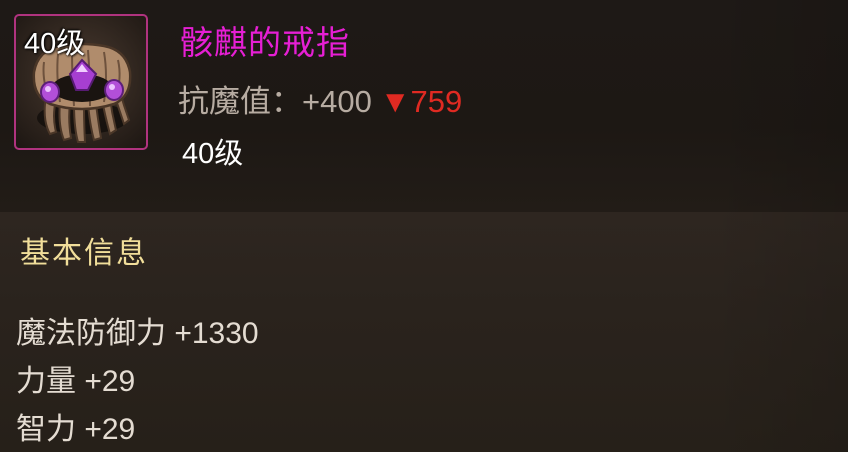 The height and width of the screenshot is (452, 848). I want to click on section-title-basic-info: 基本信息, so click(84, 253).